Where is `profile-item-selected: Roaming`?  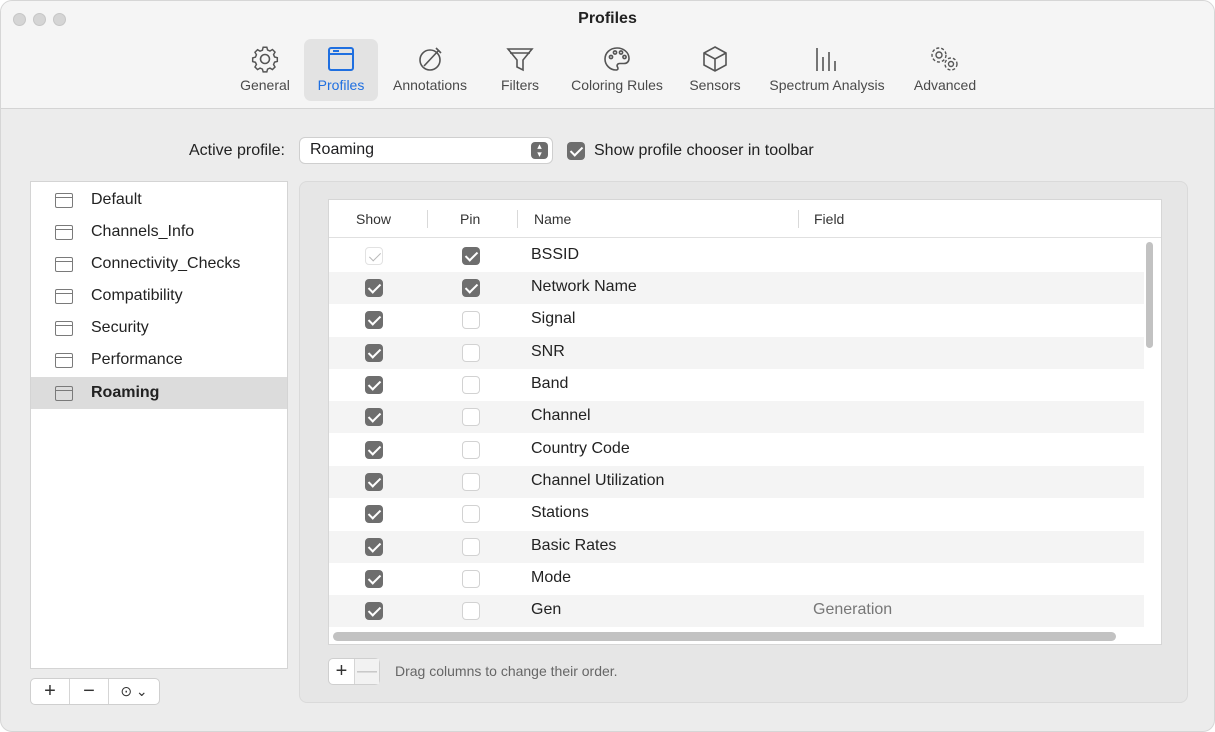
profile-item-selected: Roaming is located at coordinates (159, 393).